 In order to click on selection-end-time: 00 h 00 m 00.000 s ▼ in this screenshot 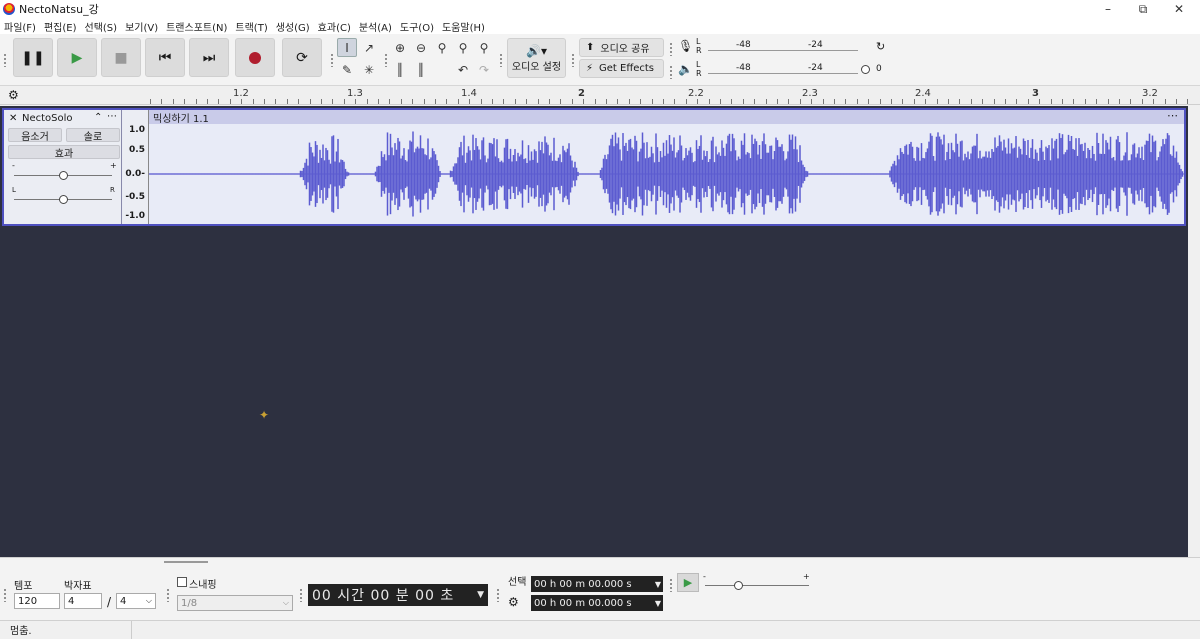, I will do `click(597, 603)`.